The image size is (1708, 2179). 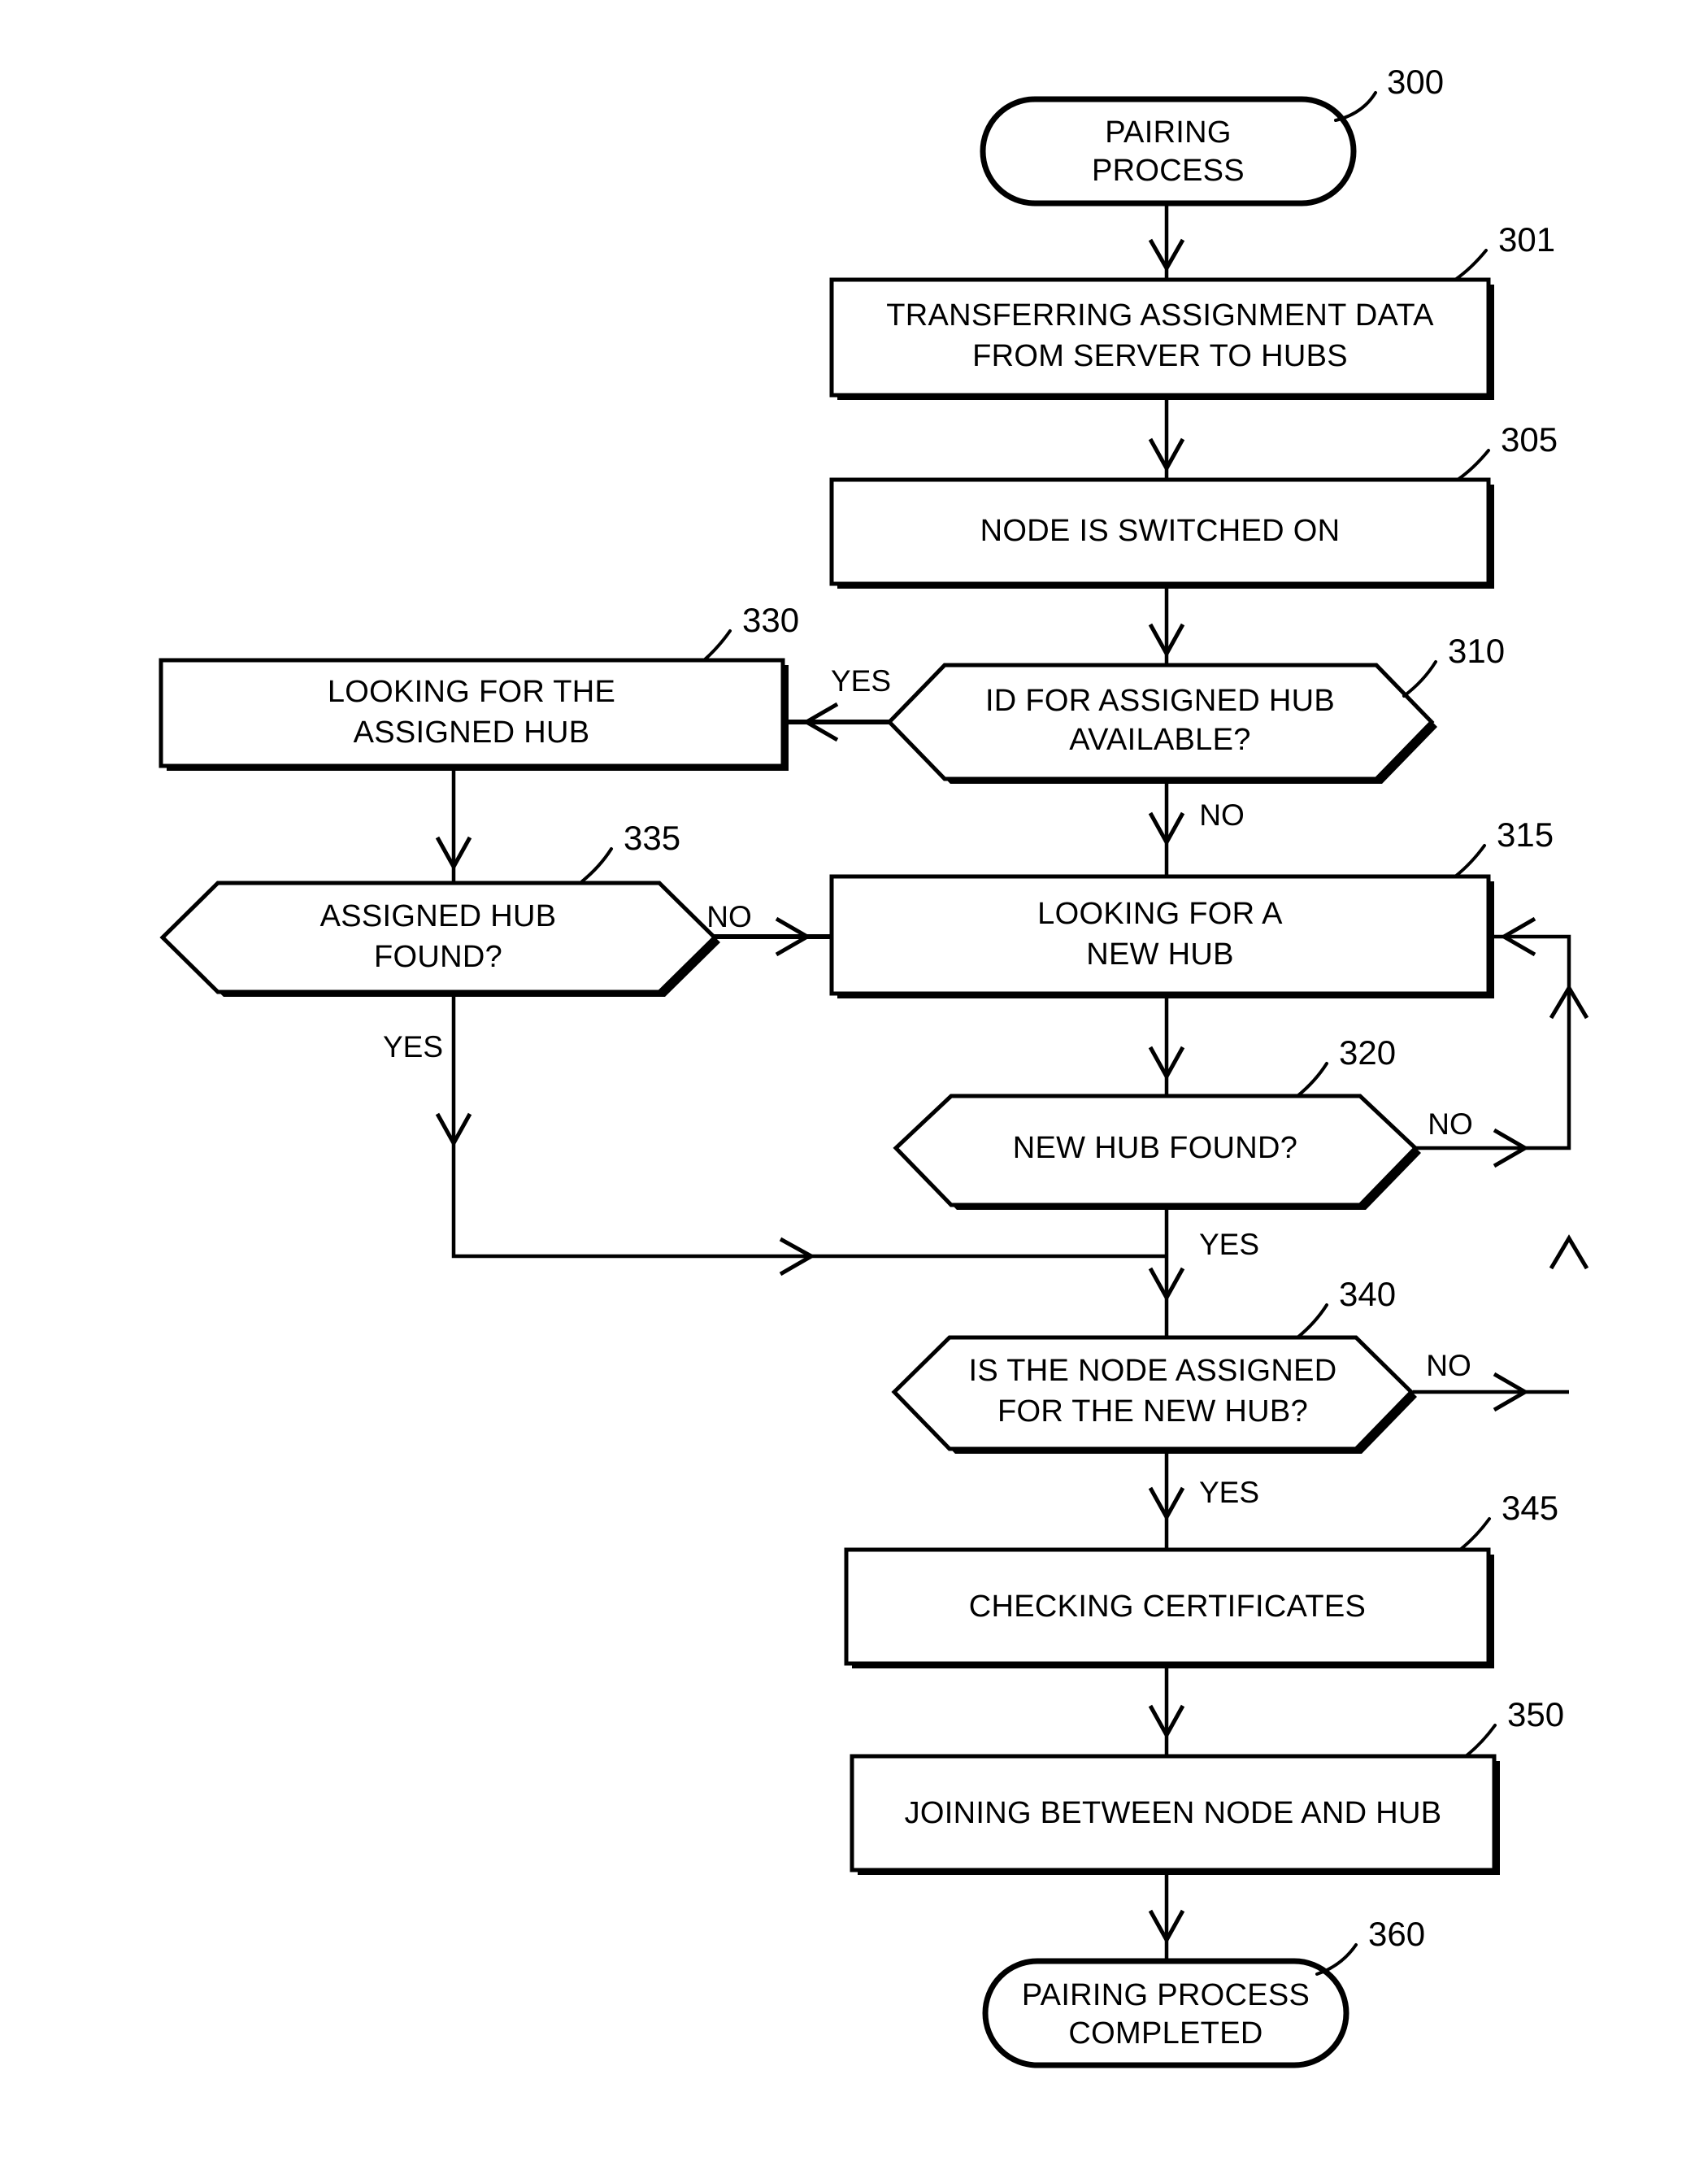 I want to click on reference-callout-330: 330, so click(x=751, y=631).